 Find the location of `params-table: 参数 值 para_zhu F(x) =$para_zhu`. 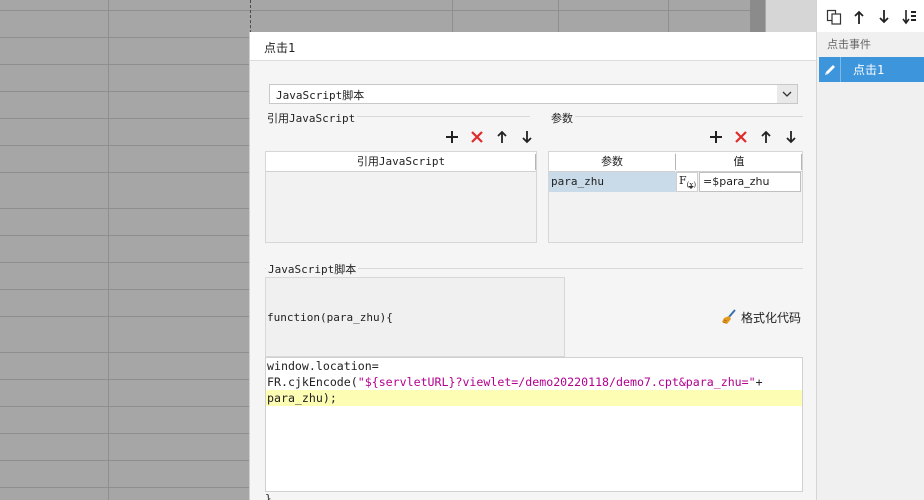

params-table: 参数 值 para_zhu F(x) =$para_zhu is located at coordinates (675, 197).